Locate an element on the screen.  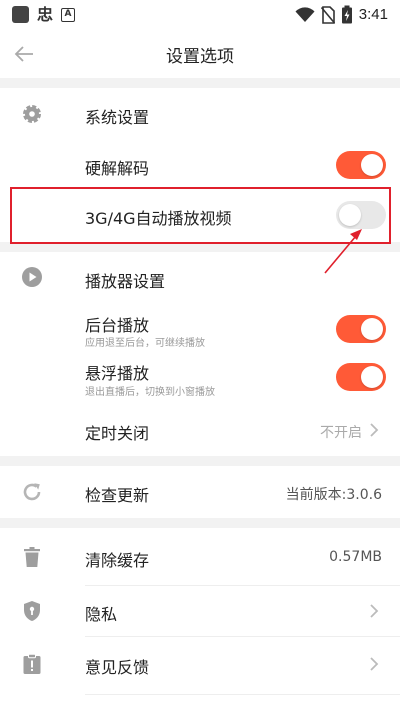
app-square-icon is located at coordinates (20, 14).